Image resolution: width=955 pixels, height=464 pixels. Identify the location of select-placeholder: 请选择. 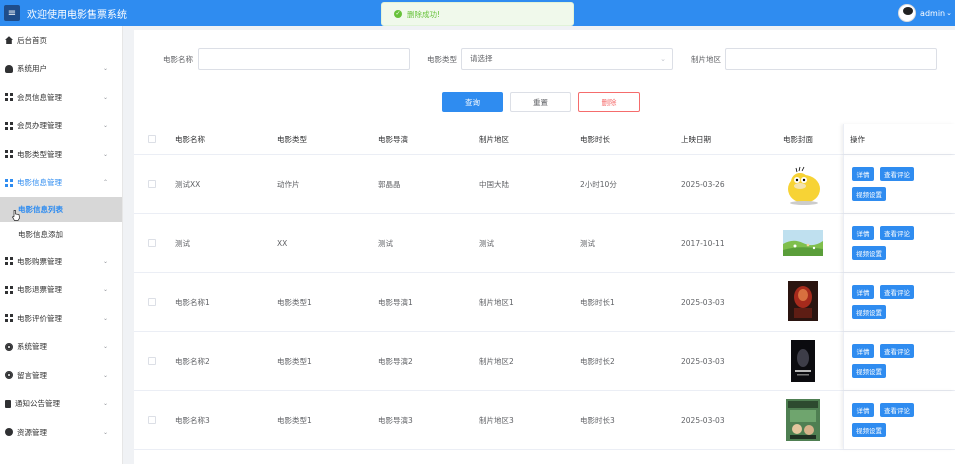
(481, 58).